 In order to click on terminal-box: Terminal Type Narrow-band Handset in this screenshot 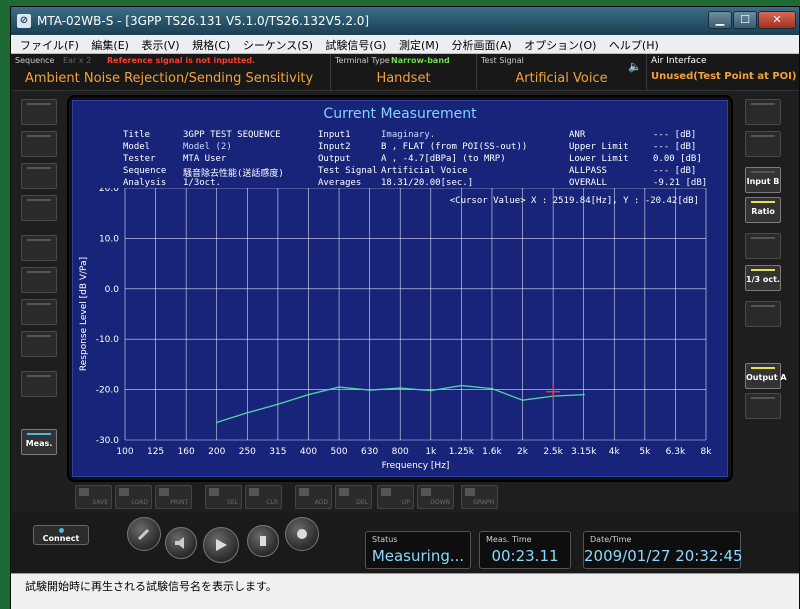, I will do `click(404, 72)`.